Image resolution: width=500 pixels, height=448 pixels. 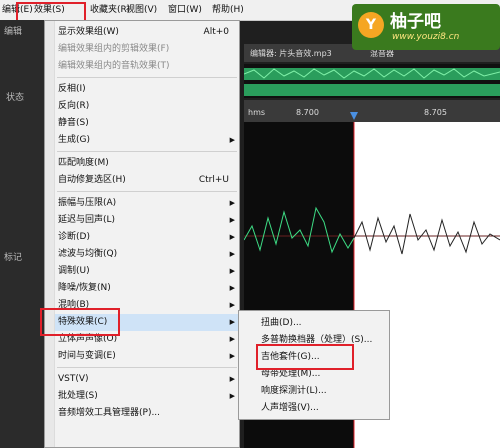 I want to click on menu-help: 帮助(H), so click(x=228, y=10).